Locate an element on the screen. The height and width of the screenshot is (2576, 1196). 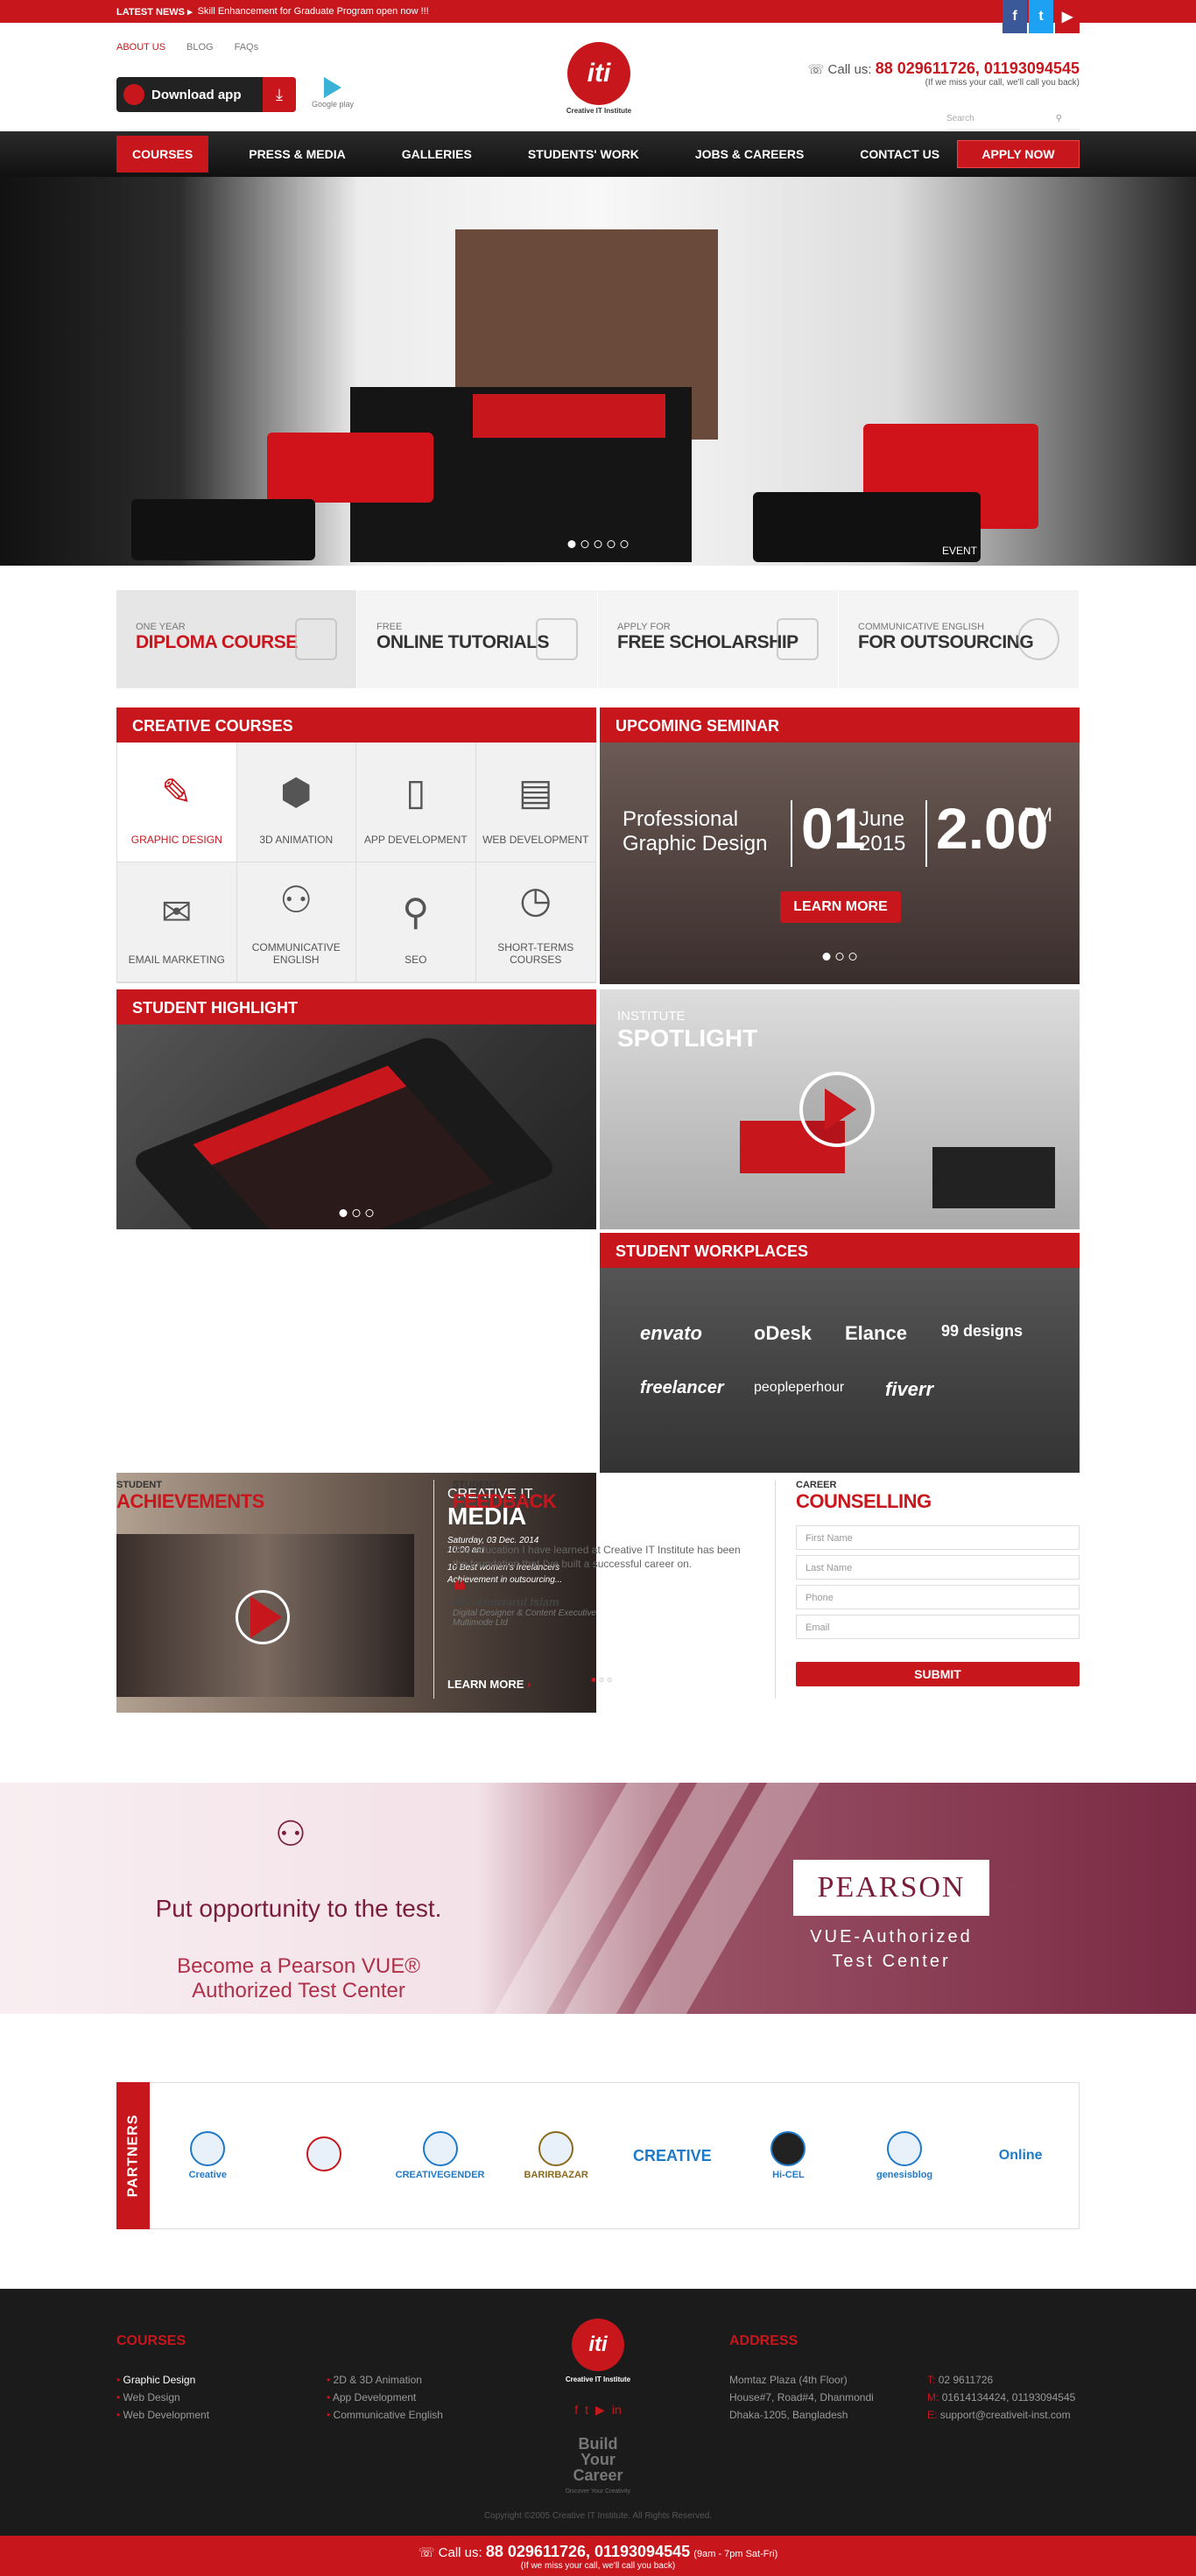
facebook-icon: f is located at coordinates (576, 2409).